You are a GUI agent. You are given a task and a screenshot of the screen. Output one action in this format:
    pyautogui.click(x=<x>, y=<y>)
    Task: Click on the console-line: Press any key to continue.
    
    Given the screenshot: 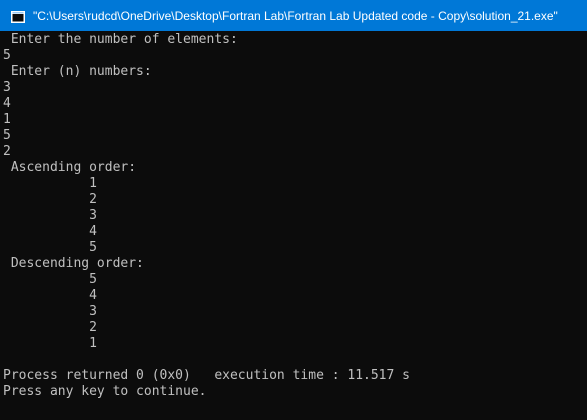 What is the action you would take?
    pyautogui.click(x=105, y=391)
    